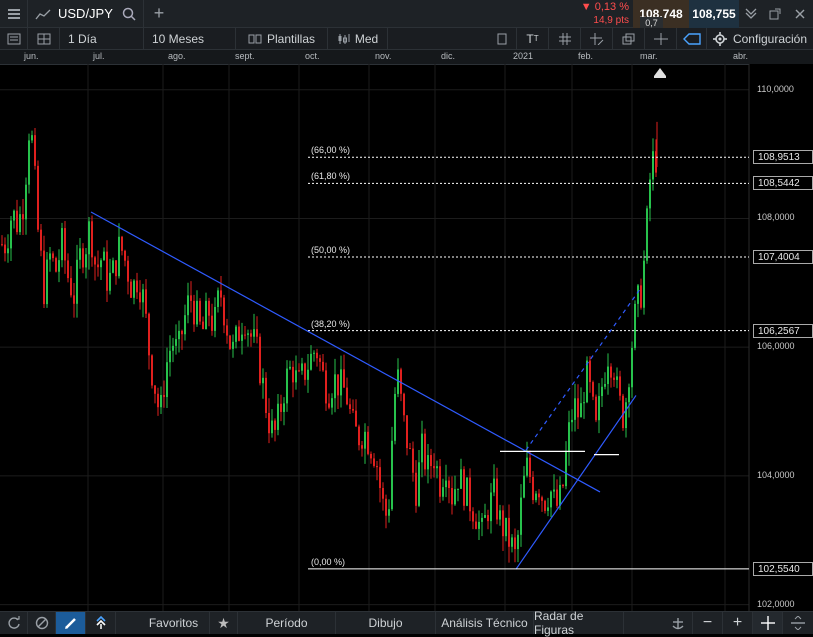 The image size is (813, 637). I want to click on collapse-icon, so click(751, 13).